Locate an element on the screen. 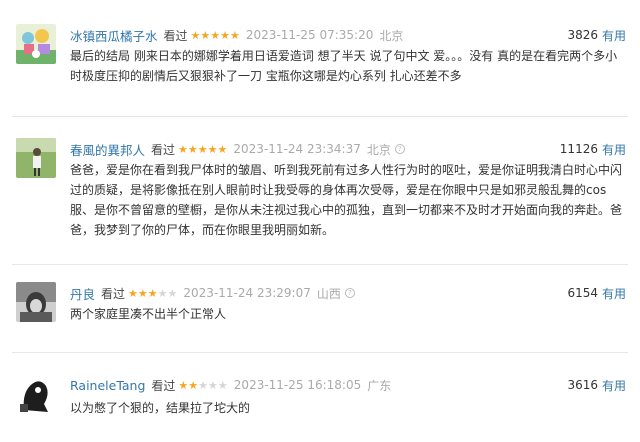 This screenshot has height=442, width=640. comment-time: 2023-11-24 23:29:07 is located at coordinates (247, 293).